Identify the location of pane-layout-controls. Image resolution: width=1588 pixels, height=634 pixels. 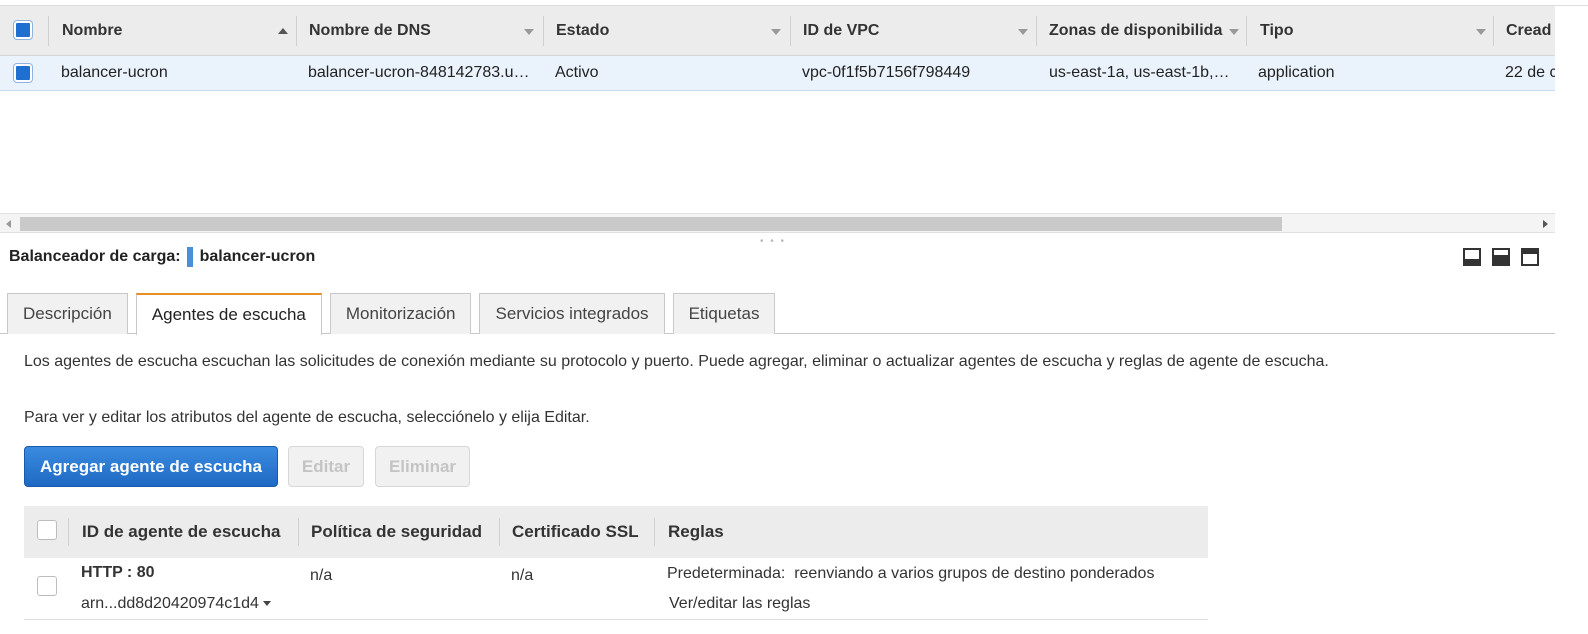
(1501, 257).